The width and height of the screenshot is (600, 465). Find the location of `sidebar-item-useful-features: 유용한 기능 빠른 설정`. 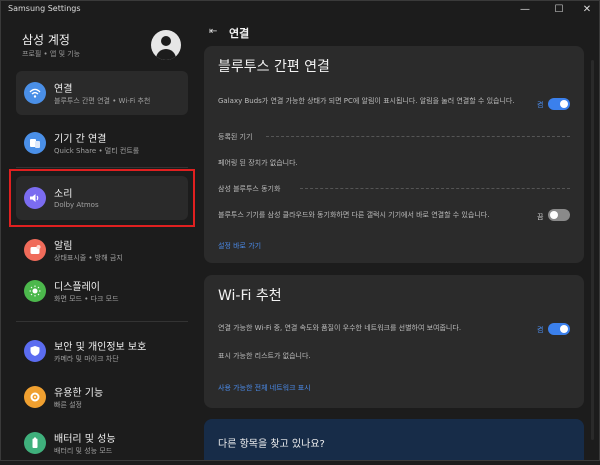

sidebar-item-useful-features: 유용한 기능 빠른 설정 is located at coordinates (102, 397).